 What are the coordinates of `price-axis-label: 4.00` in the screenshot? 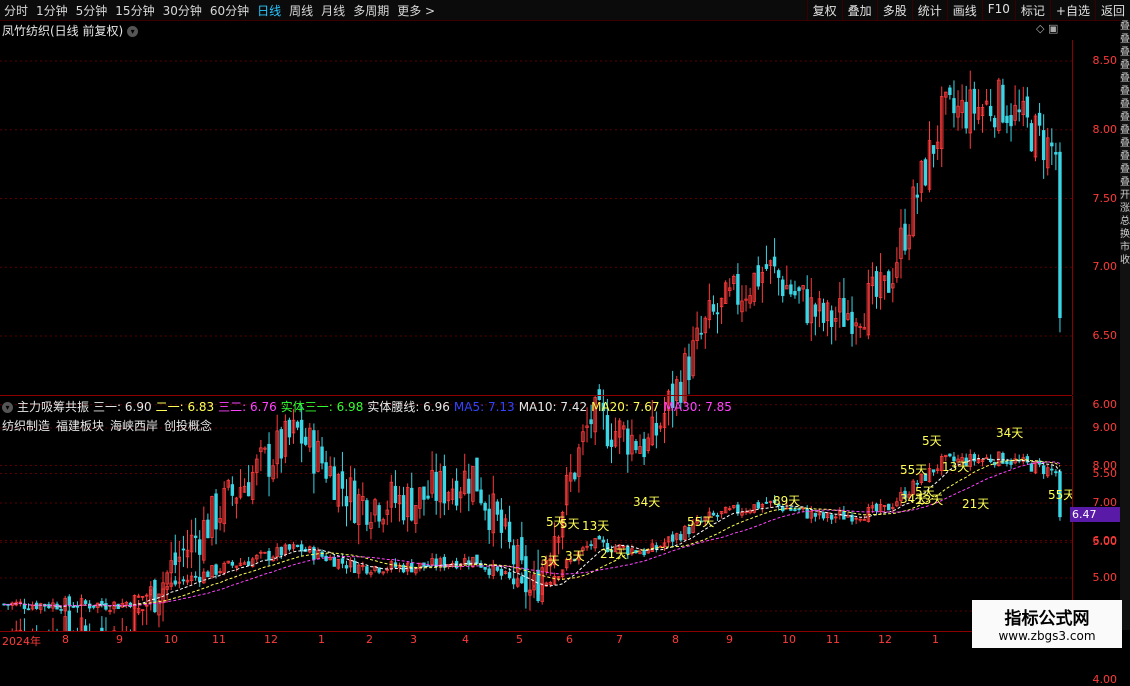 It's located at (1105, 679).